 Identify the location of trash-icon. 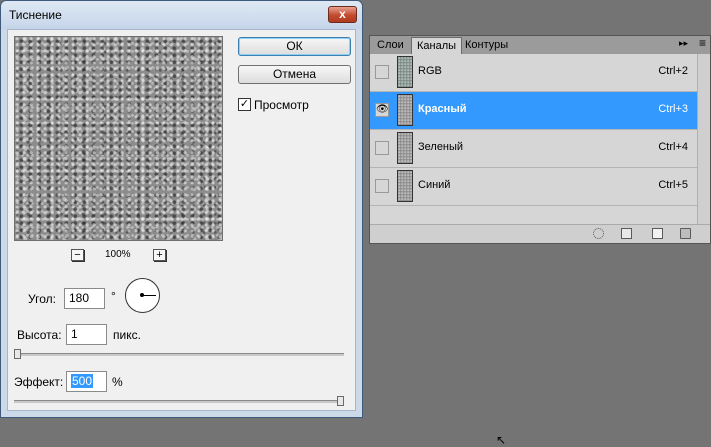
(685, 233).